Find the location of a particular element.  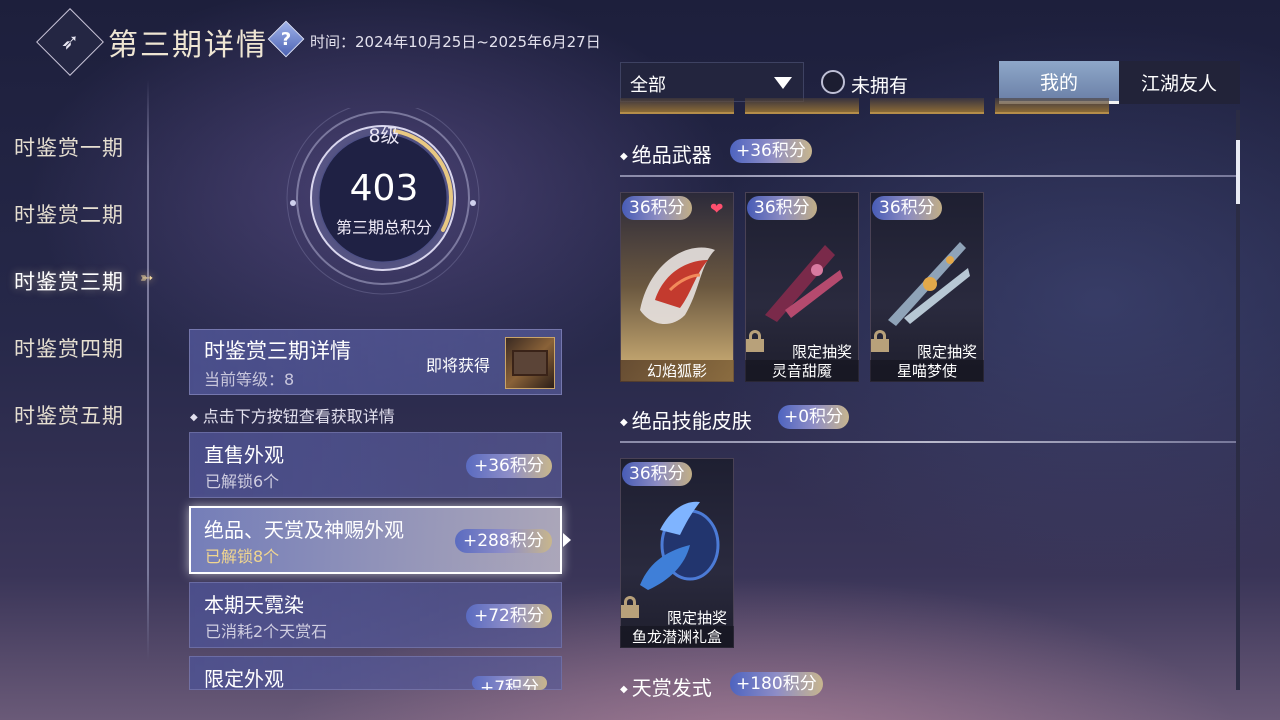

dragon-skin-art is located at coordinates (680, 545).